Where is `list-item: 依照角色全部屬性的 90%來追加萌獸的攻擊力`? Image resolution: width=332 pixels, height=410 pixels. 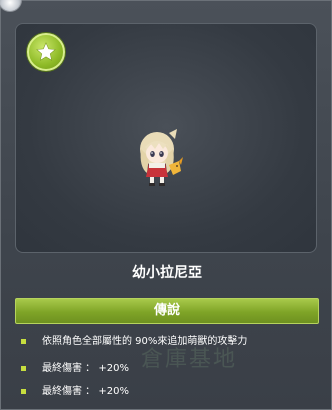 list-item: 依照角色全部屬性的 90%來追加萌獸的攻擊力 is located at coordinates (169, 346).